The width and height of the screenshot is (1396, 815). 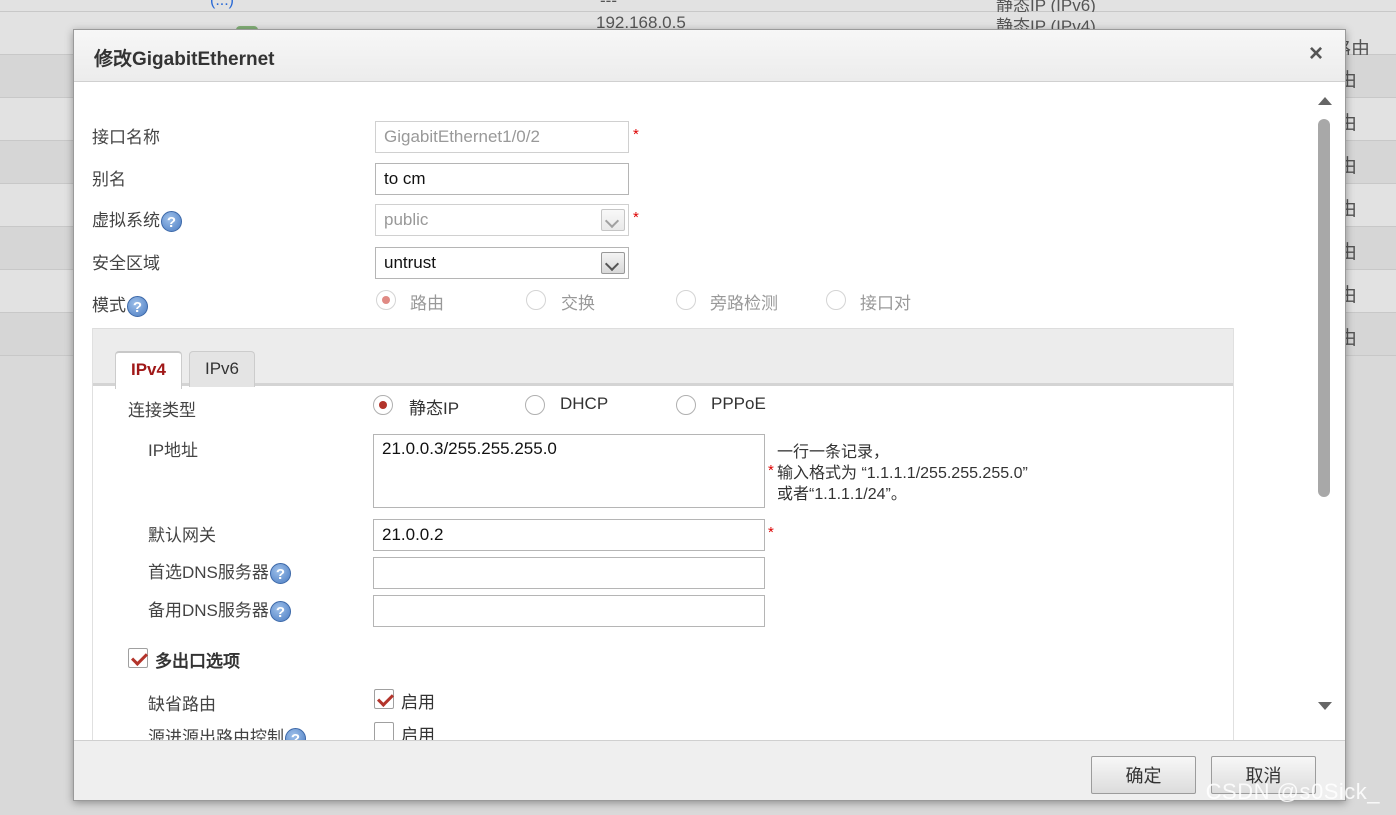 I want to click on vsys-label: 虚拟系统?, so click(x=137, y=219).